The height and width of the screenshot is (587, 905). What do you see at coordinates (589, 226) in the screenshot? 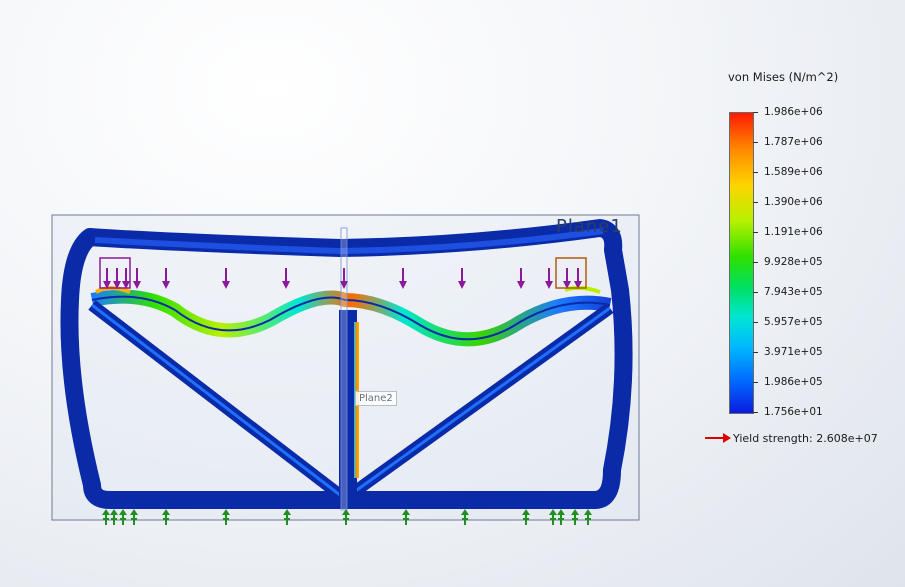
I see `plane1-label: Plane1` at bounding box center [589, 226].